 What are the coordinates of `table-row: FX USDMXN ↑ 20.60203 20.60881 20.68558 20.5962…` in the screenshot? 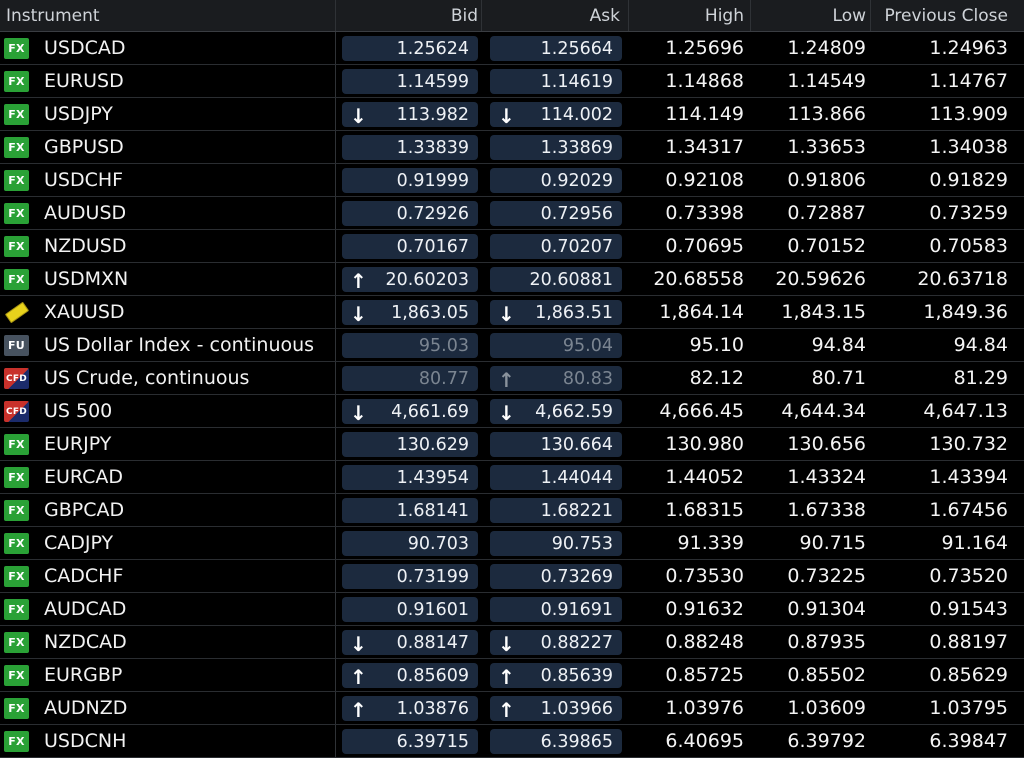 It's located at (512, 279).